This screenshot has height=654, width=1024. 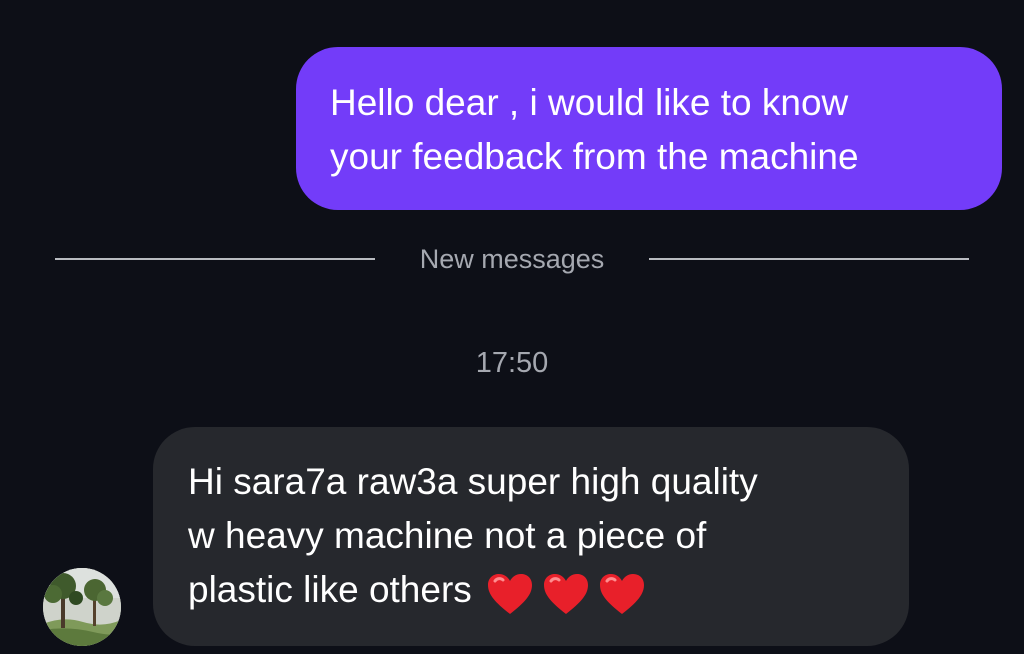 What do you see at coordinates (594, 156) in the screenshot?
I see `message-text-line: your feedback from the machine` at bounding box center [594, 156].